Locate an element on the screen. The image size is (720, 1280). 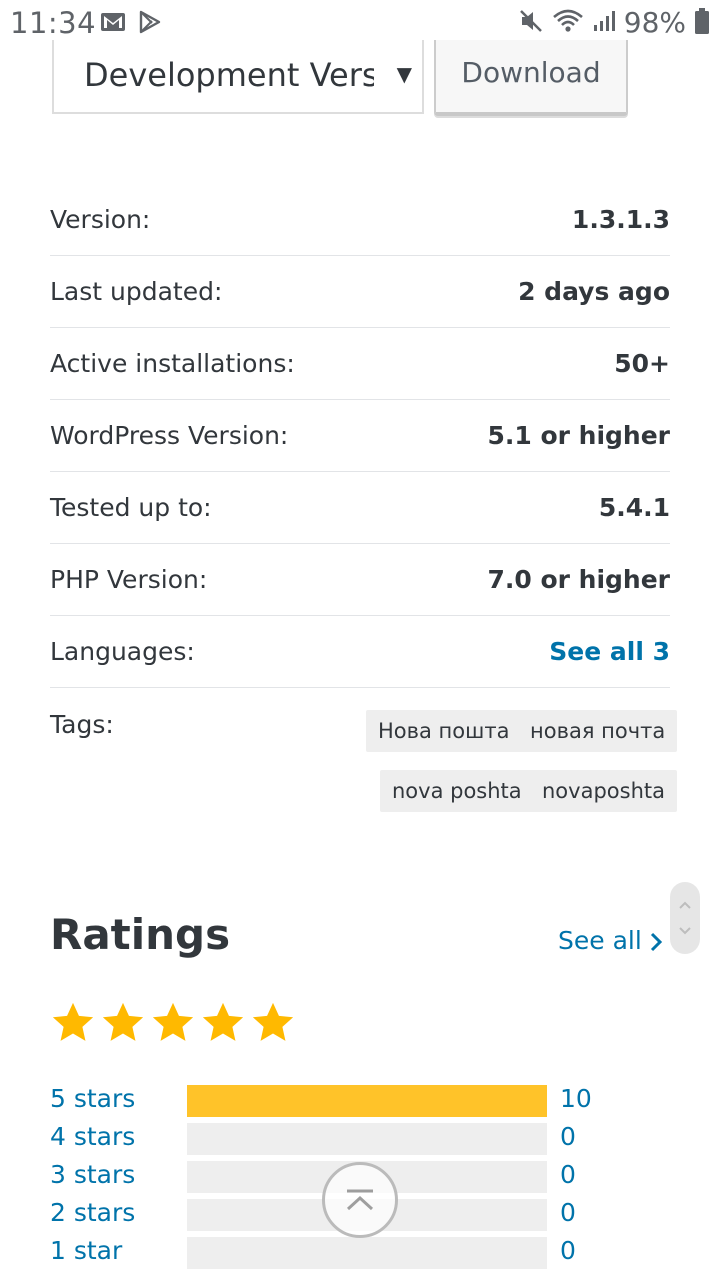
meta-row-php-version: PHP Version: 7.0 or higher is located at coordinates (360, 580).